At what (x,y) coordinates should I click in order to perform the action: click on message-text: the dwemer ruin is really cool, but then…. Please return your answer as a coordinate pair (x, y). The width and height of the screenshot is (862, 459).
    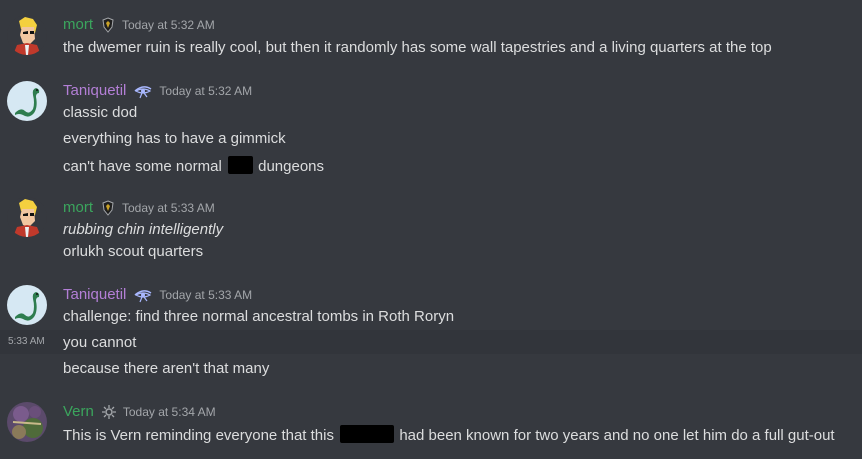
    Looking at the image, I should click on (417, 47).